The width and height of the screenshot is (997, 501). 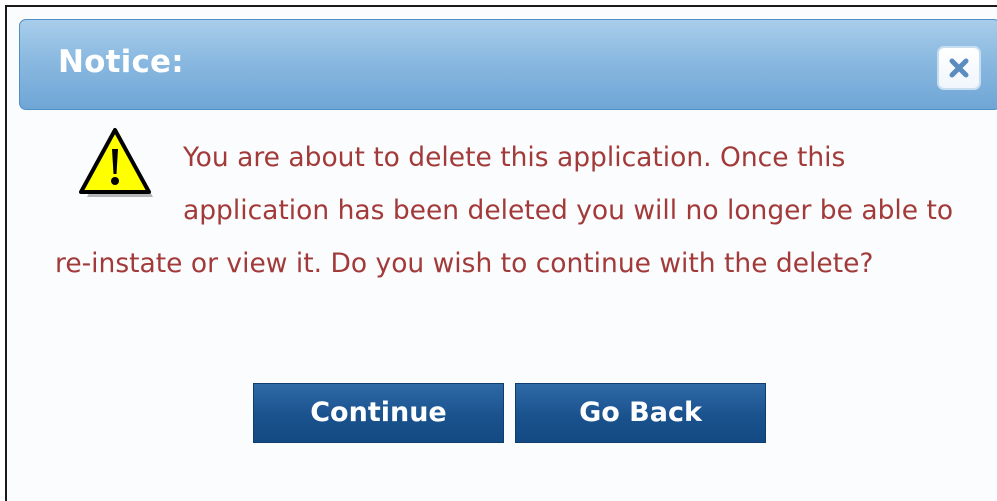 I want to click on dialog-title: Notice:, so click(x=121, y=62).